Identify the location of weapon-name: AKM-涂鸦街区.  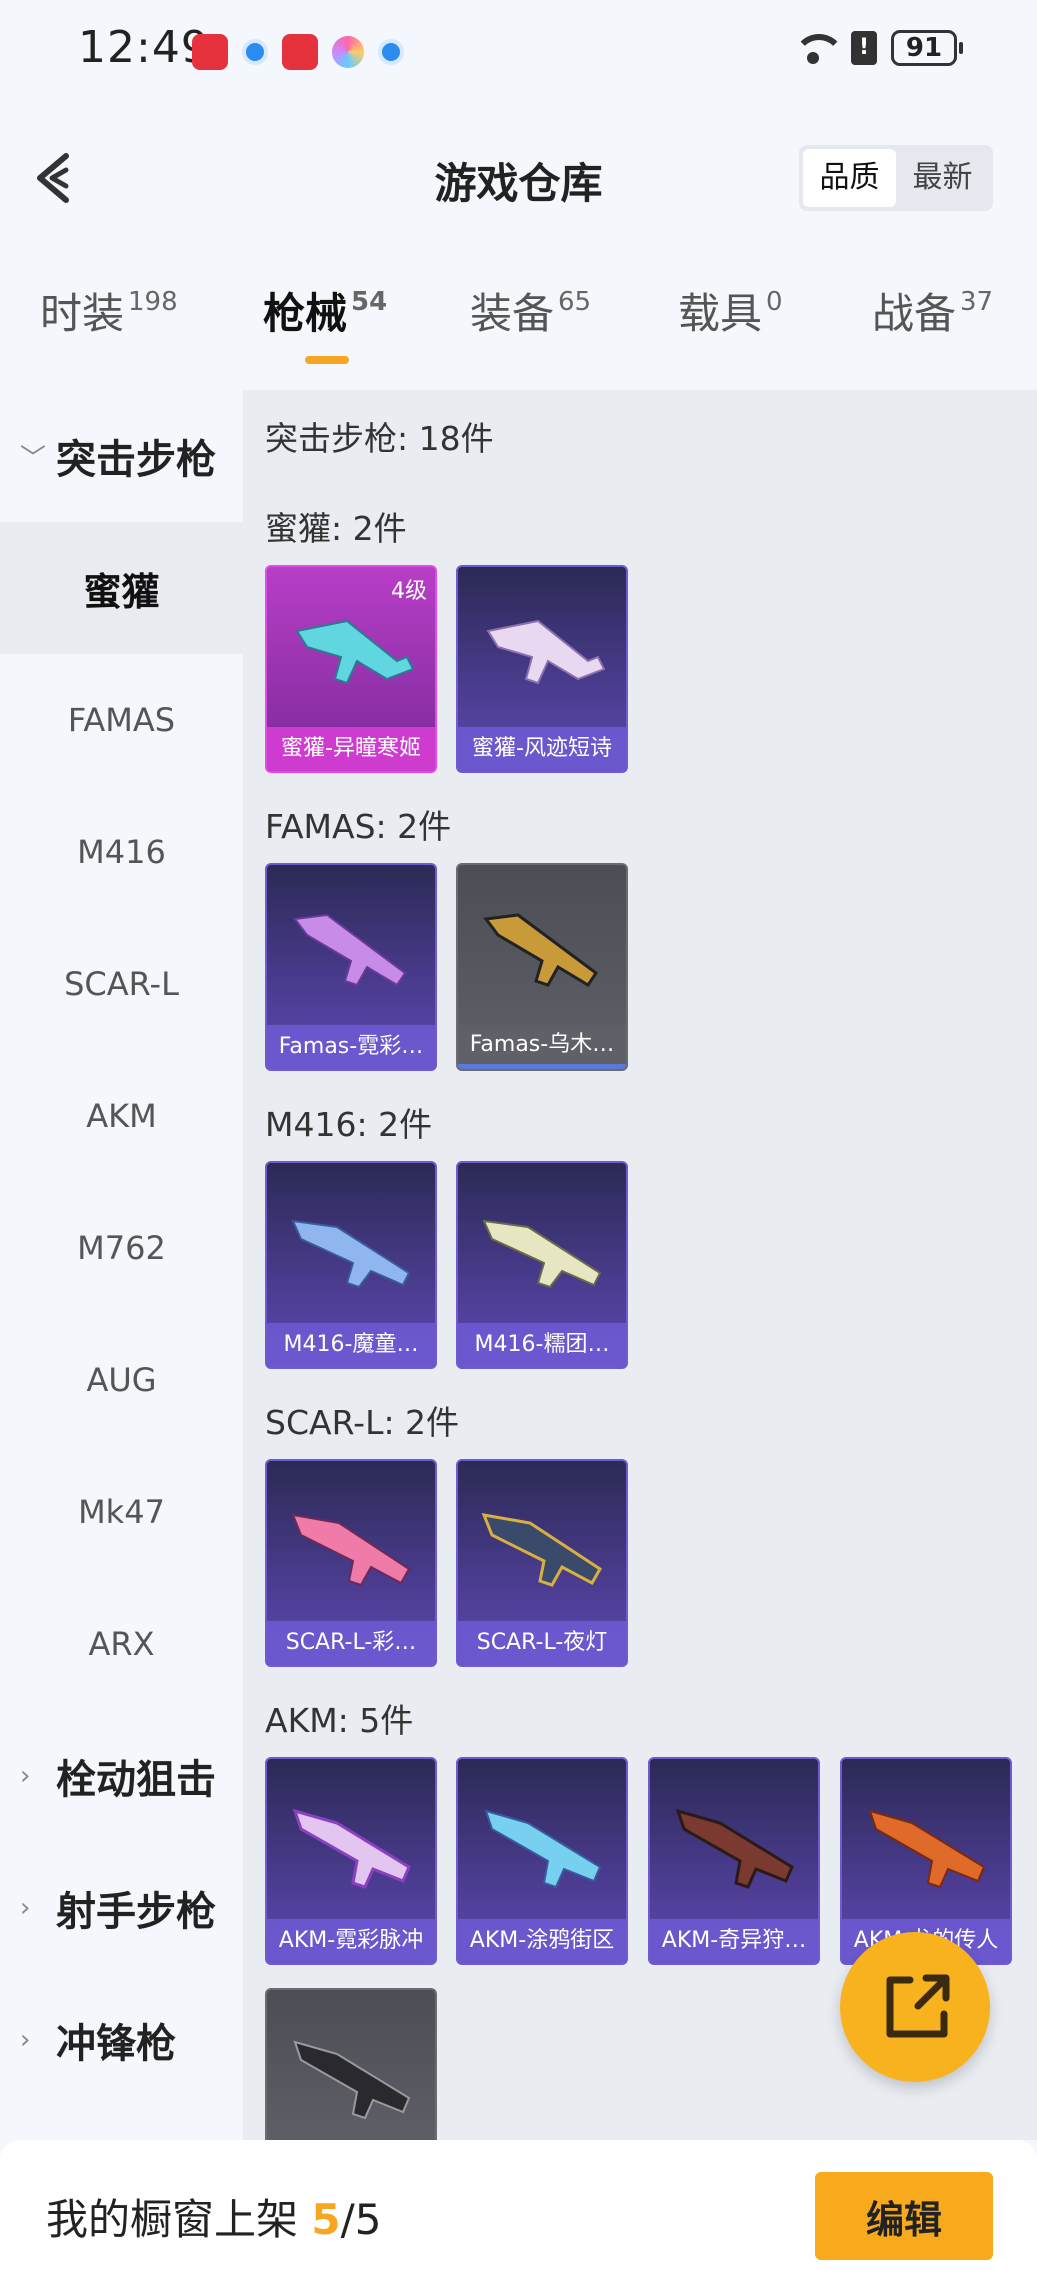
(542, 1941).